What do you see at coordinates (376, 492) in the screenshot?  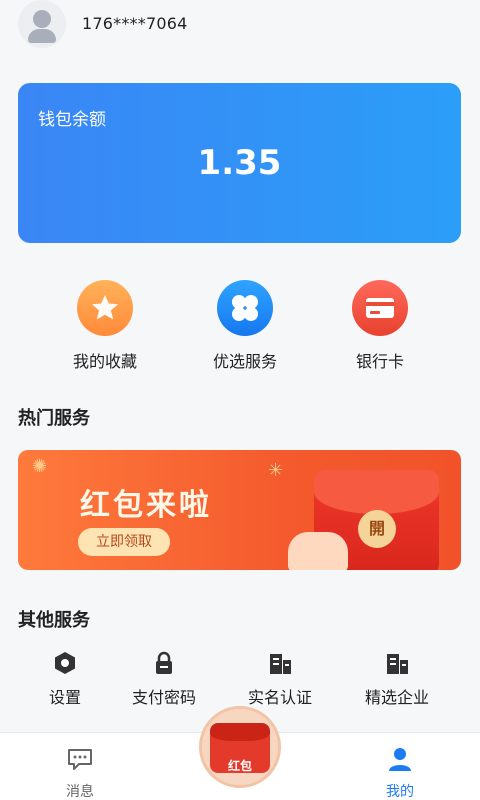 I see `red-envelope-flap` at bounding box center [376, 492].